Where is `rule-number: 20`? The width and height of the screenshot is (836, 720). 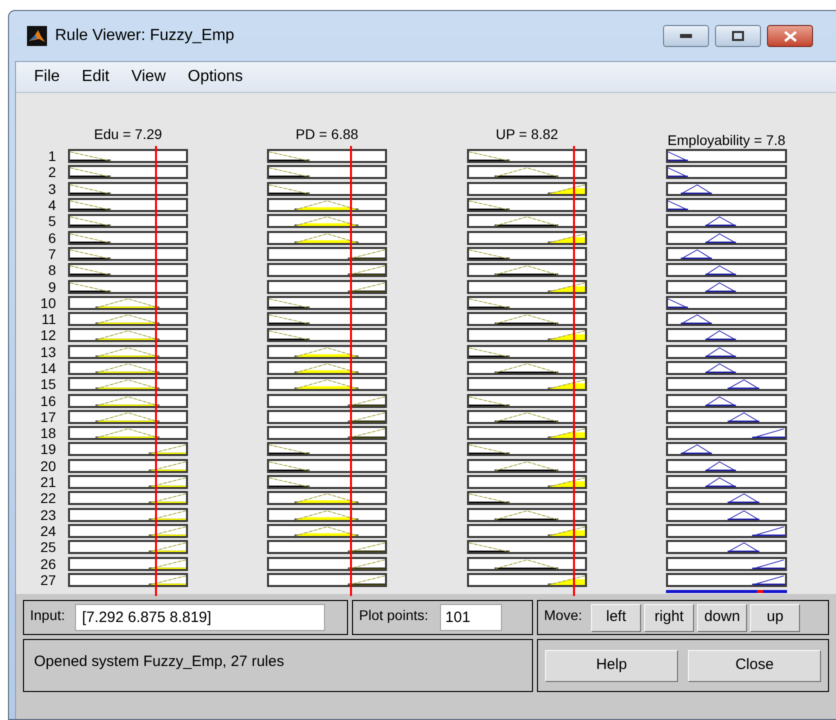
rule-number: 20 is located at coordinates (48, 465).